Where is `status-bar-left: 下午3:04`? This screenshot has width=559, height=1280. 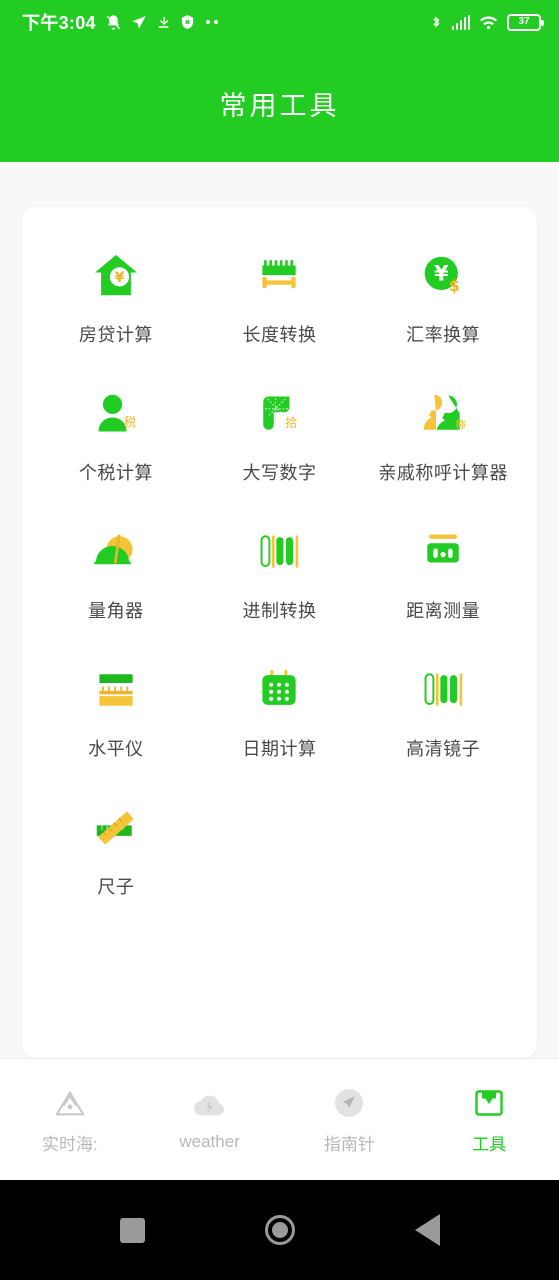
status-bar-left: 下午3:04 is located at coordinates (120, 22).